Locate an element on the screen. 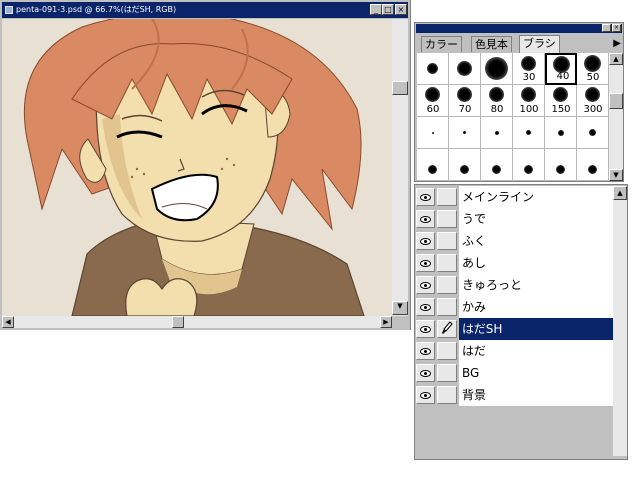  layer-row: メインライン is located at coordinates (514, 197).